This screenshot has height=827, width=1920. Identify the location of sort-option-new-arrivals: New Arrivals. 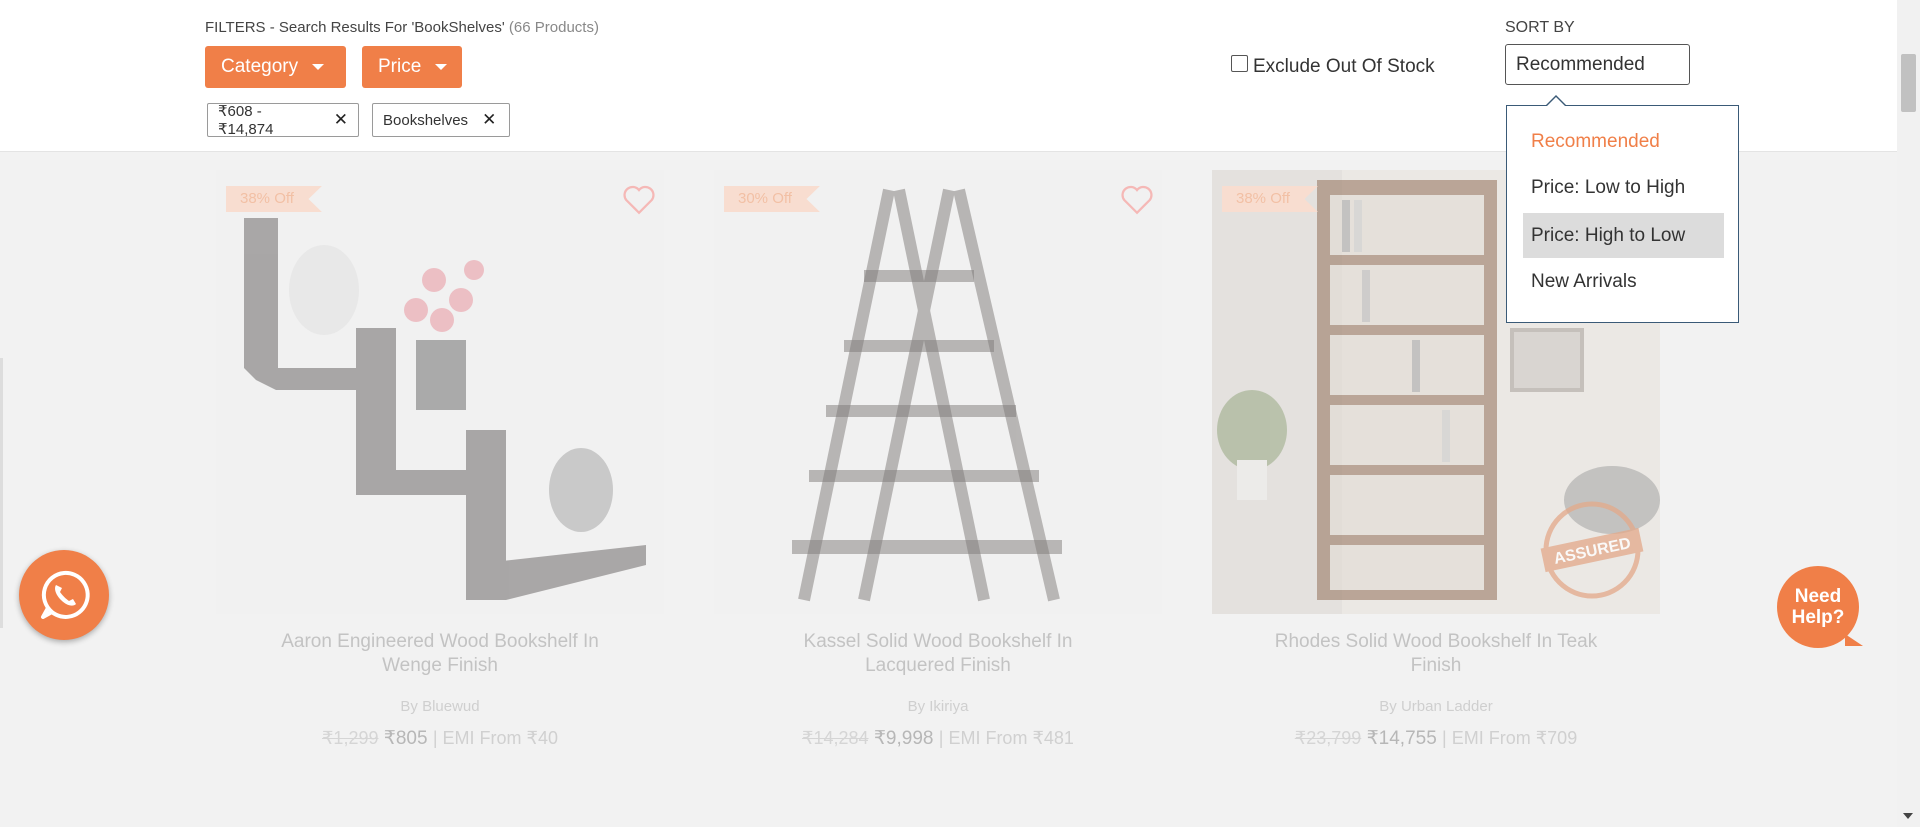
(1623, 281).